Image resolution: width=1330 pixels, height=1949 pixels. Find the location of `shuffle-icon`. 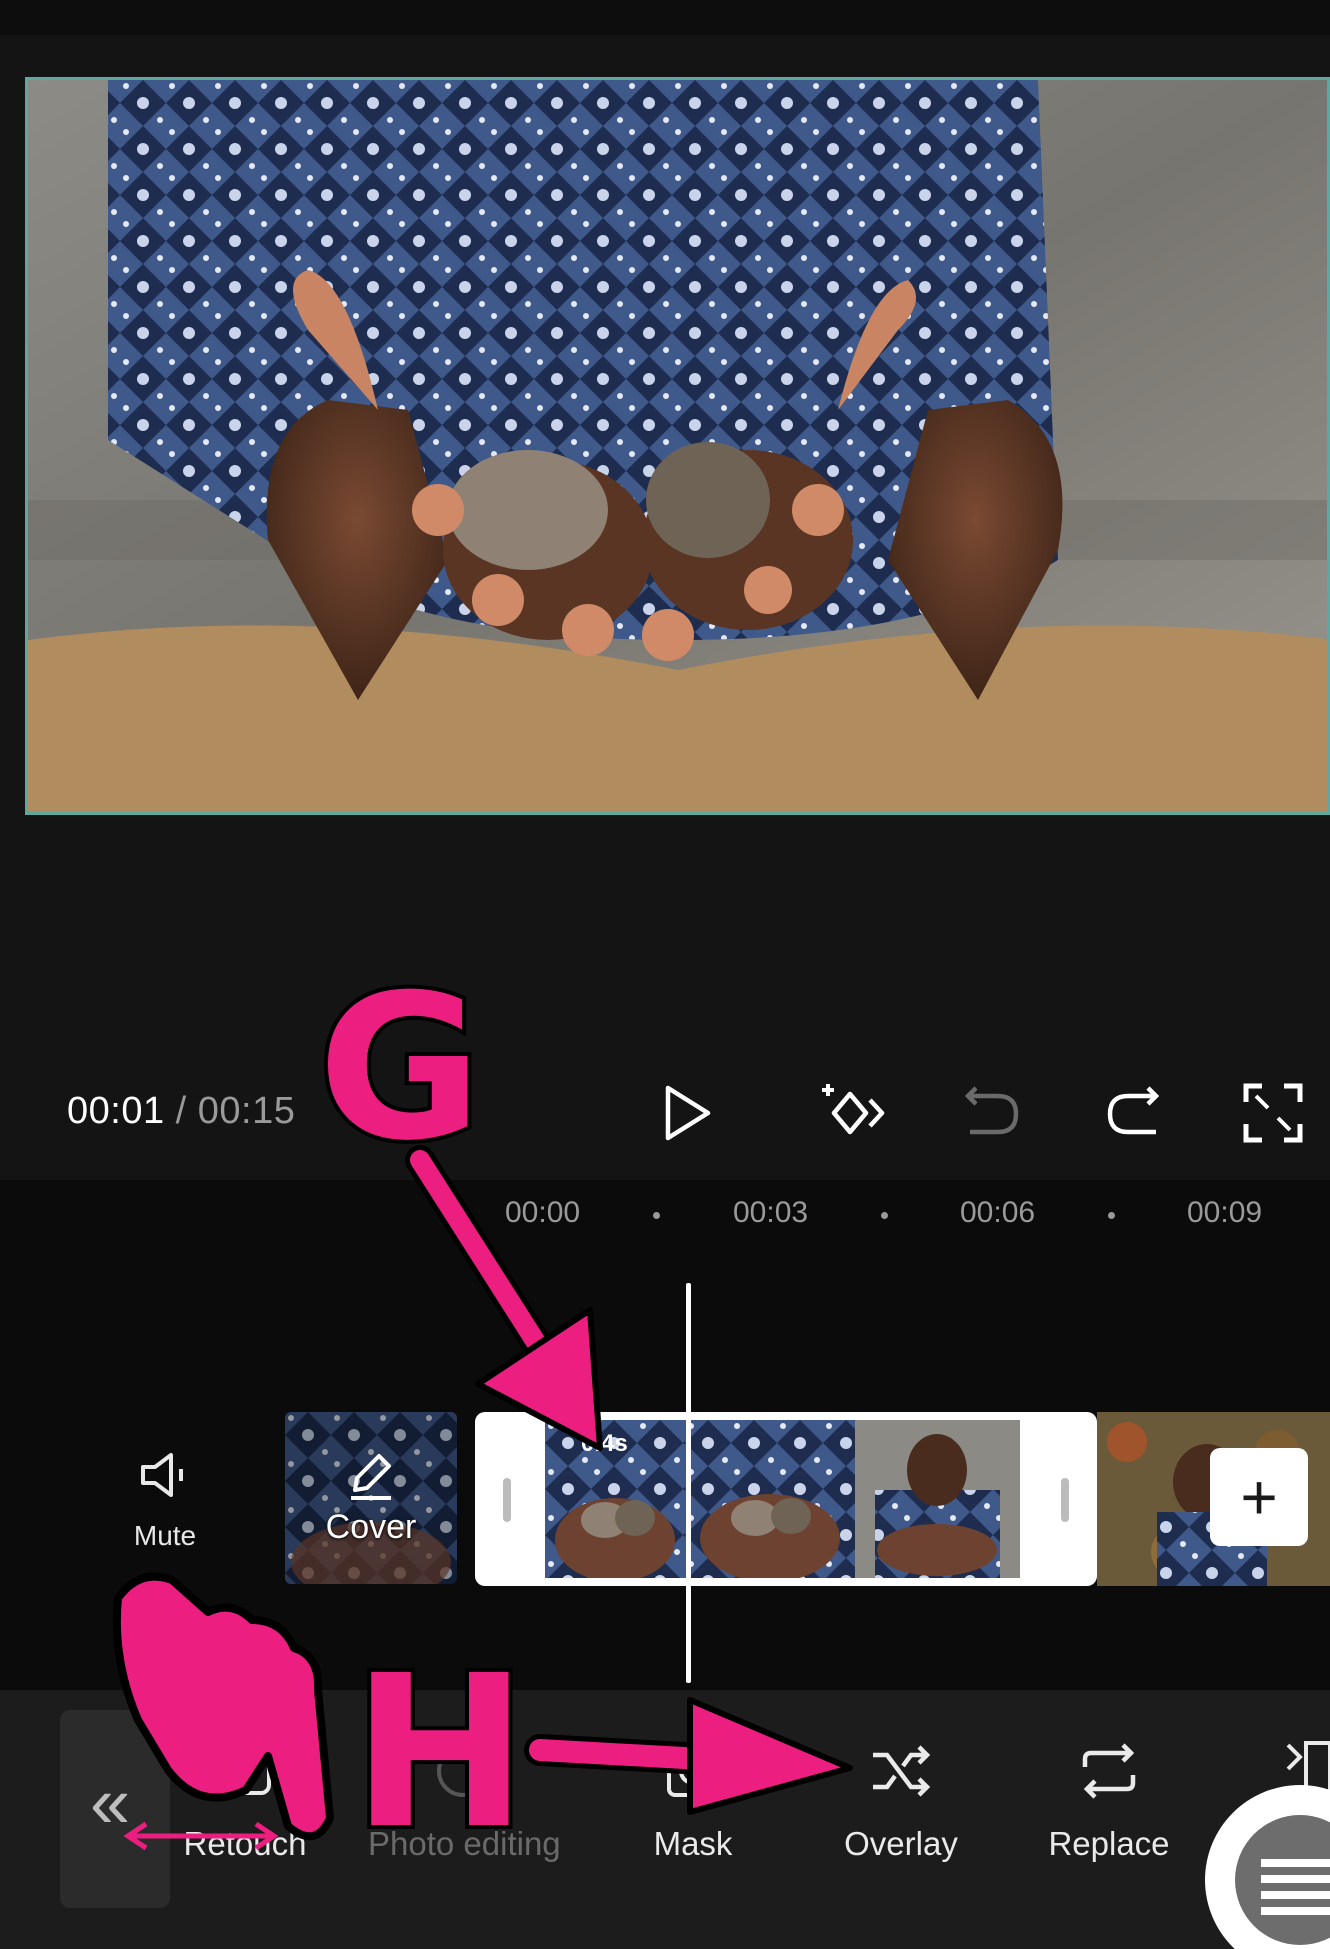

shuffle-icon is located at coordinates (902, 1771).